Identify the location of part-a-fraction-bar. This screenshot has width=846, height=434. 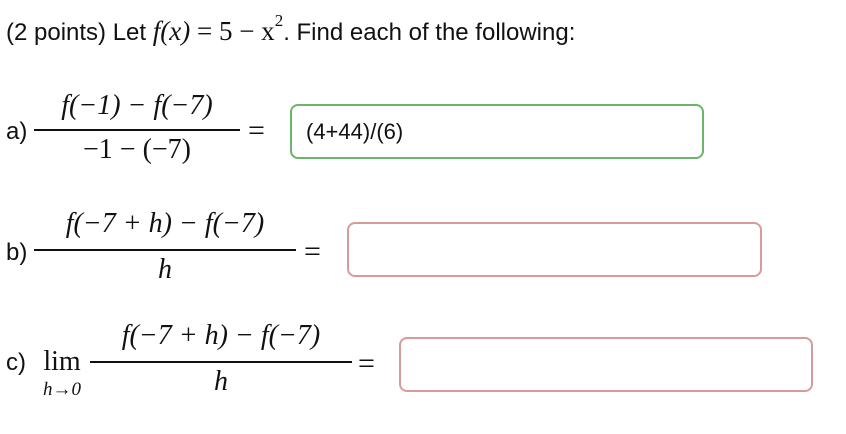
(137, 130).